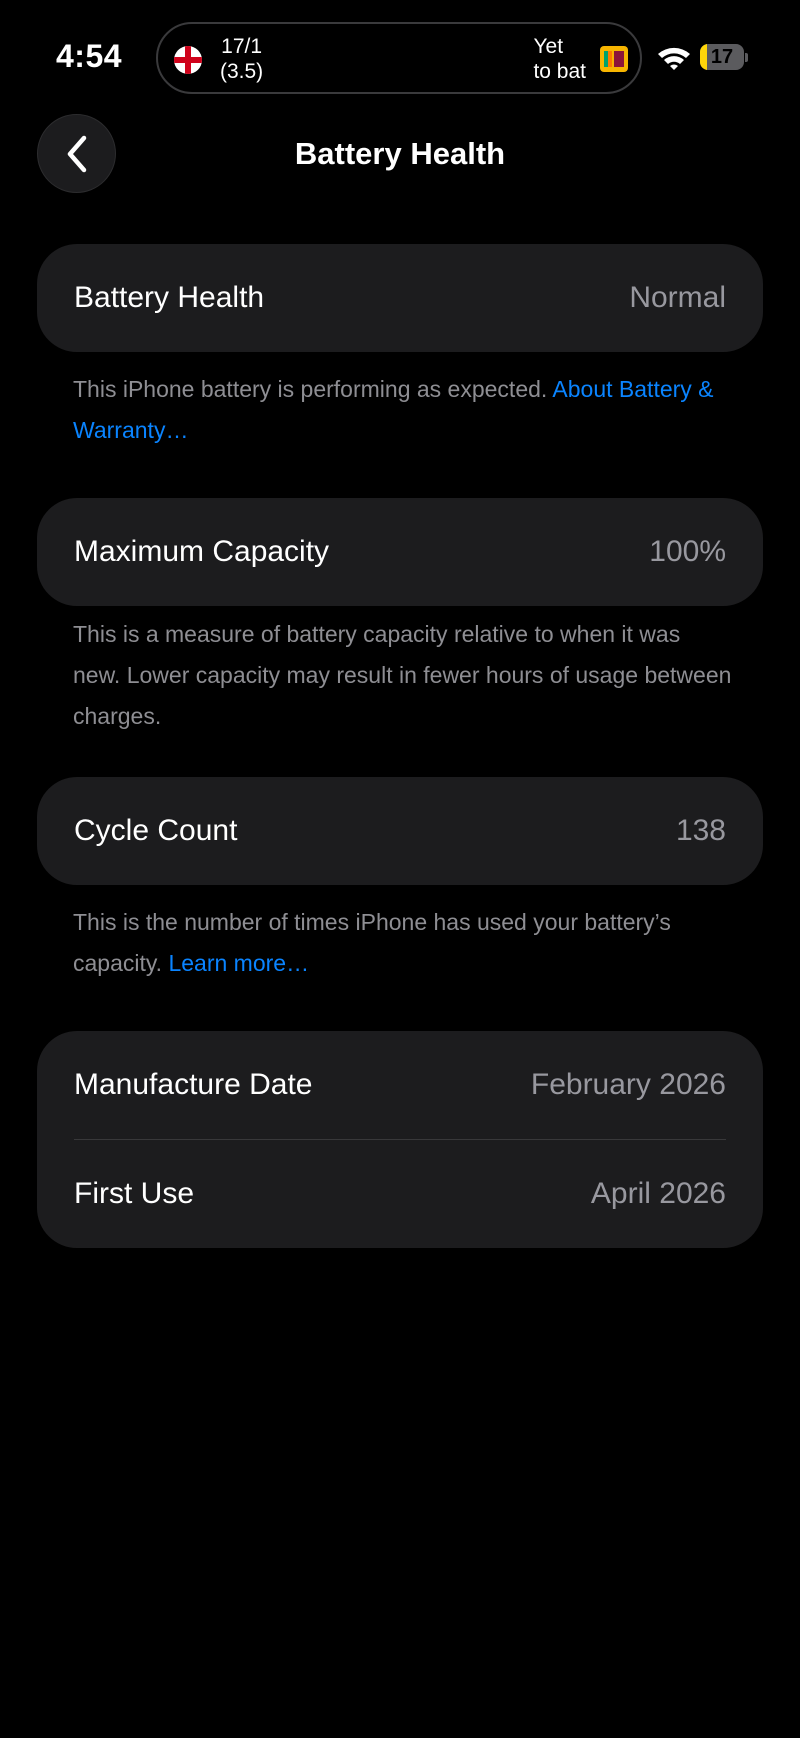 This screenshot has width=800, height=1738. I want to click on battery-level: 17, so click(722, 57).